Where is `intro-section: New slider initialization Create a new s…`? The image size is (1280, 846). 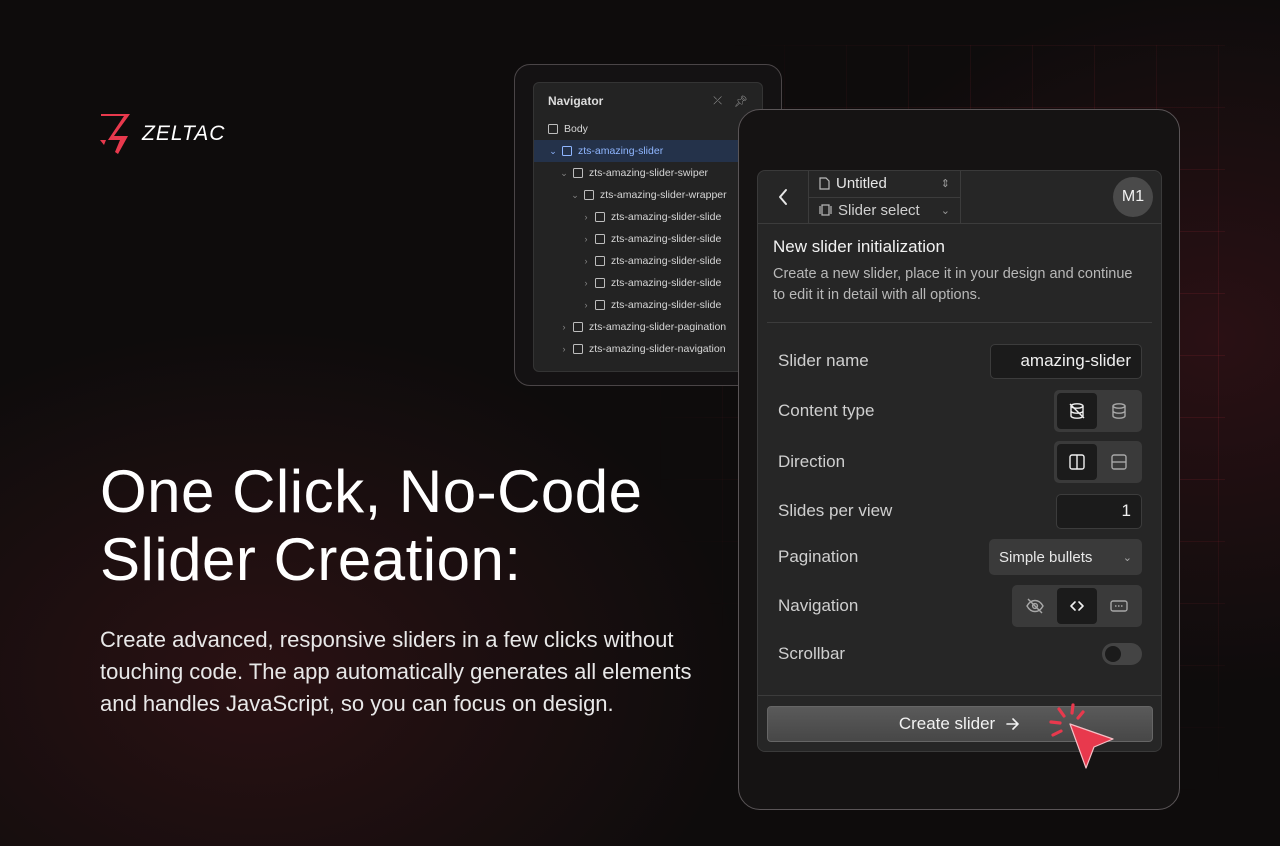 intro-section: New slider initialization Create a new s… is located at coordinates (959, 273).